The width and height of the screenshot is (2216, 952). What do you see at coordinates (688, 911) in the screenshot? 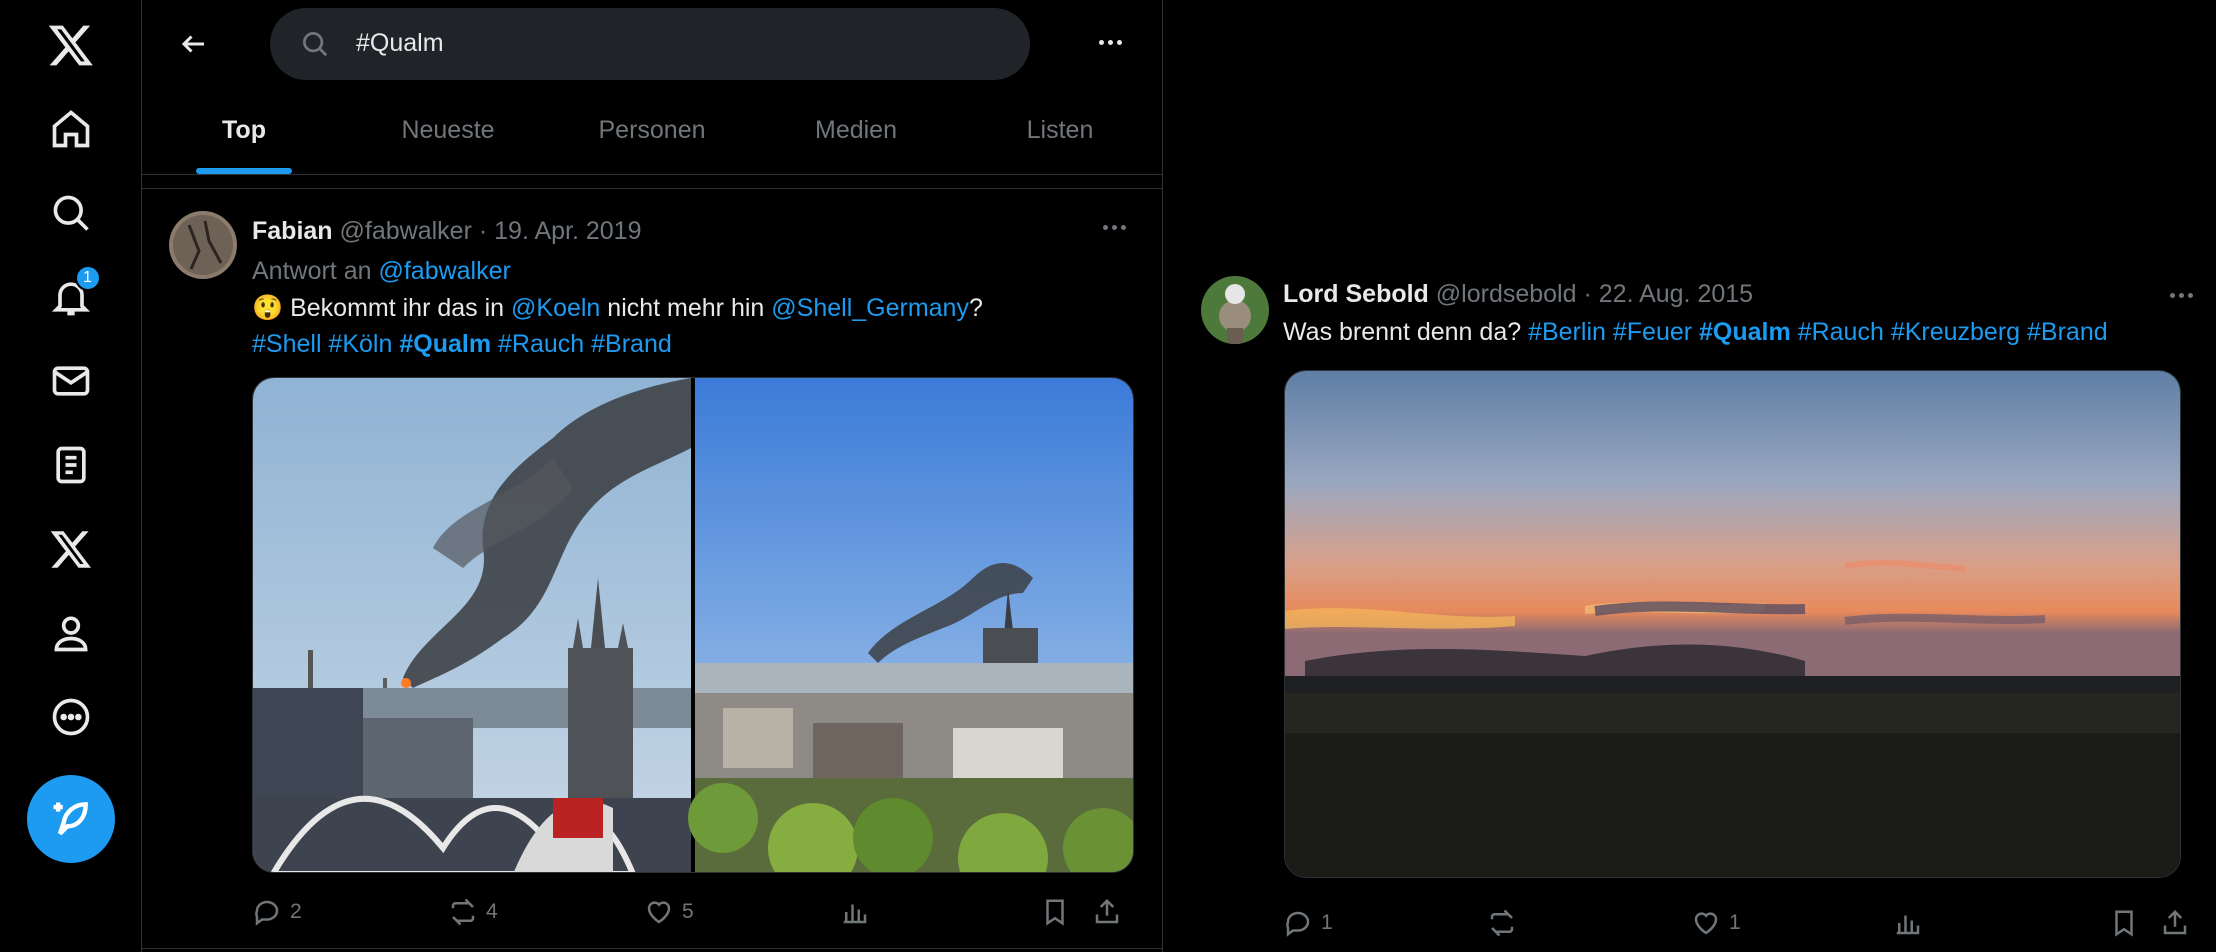
I see `like-count: 5` at bounding box center [688, 911].